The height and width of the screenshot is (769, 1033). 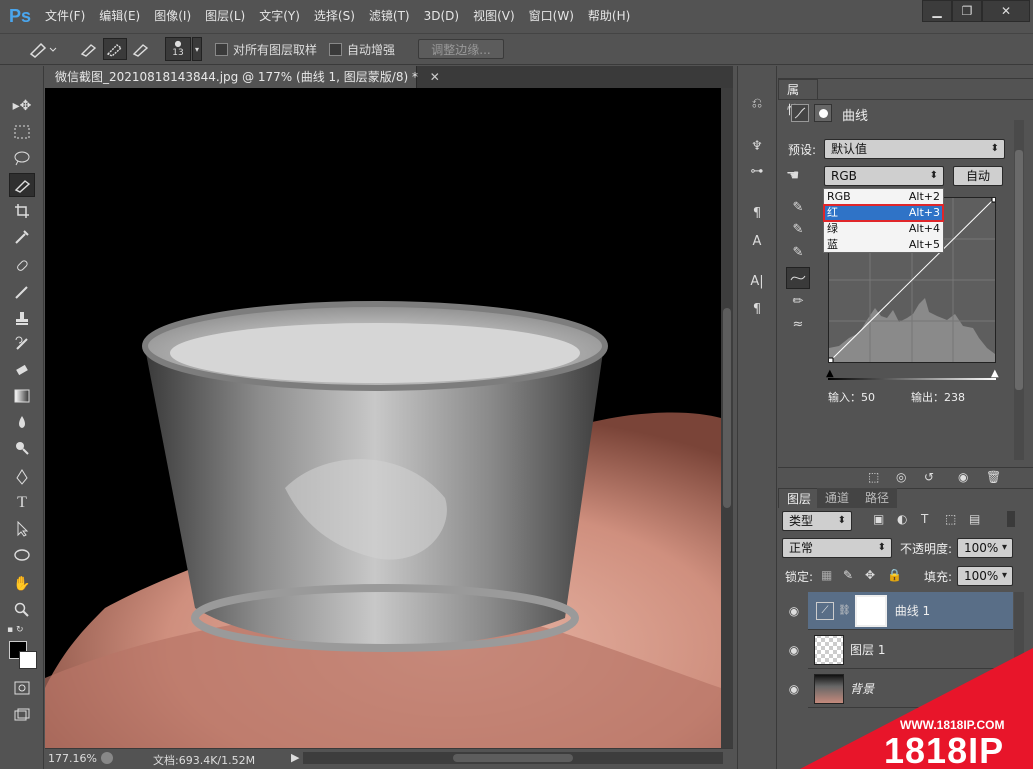 I want to click on menu-select: 选择(S), so click(x=334, y=16).